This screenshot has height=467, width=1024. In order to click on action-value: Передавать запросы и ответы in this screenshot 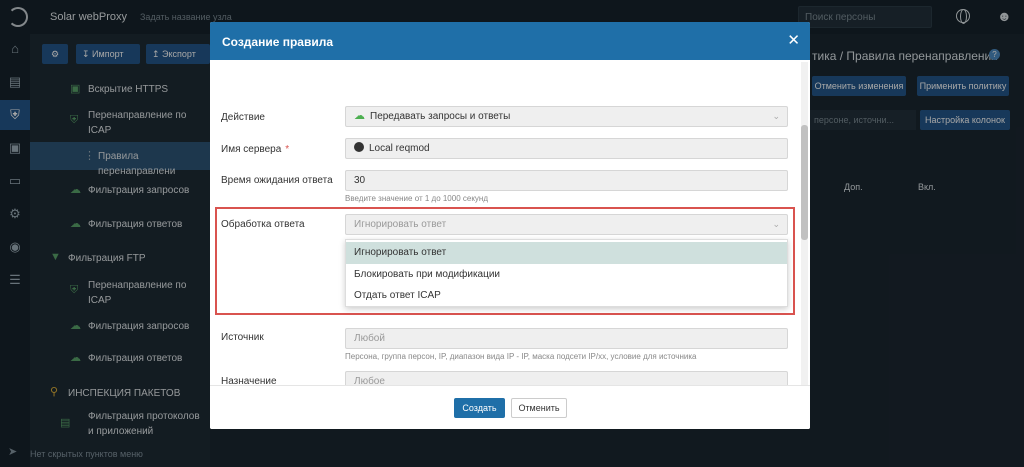, I will do `click(440, 116)`.